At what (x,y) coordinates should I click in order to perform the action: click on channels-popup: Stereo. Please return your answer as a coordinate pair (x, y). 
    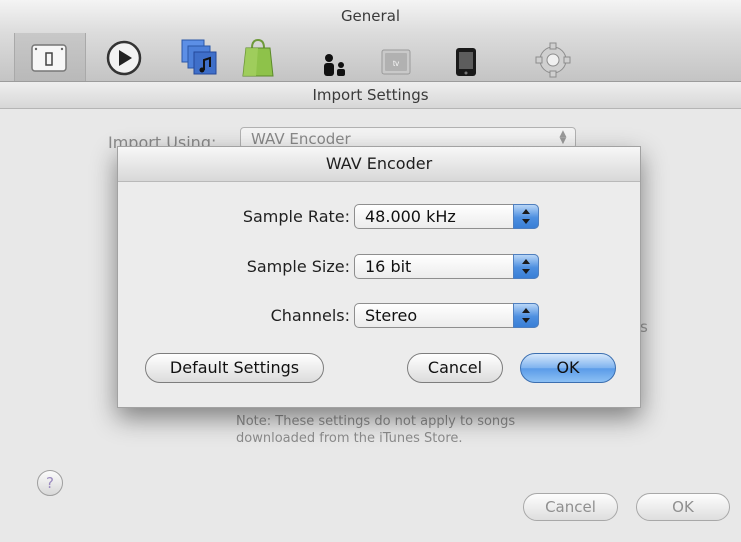
    Looking at the image, I should click on (446, 315).